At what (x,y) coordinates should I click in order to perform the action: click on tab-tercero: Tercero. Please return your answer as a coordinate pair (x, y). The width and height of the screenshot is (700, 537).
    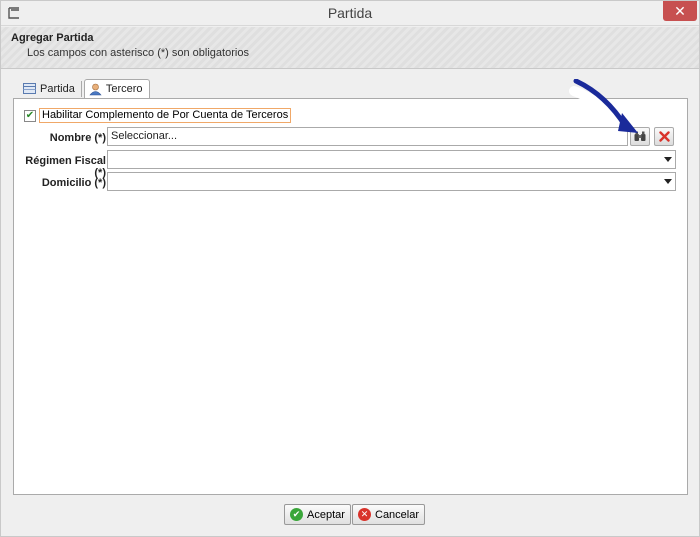
    Looking at the image, I should click on (116, 89).